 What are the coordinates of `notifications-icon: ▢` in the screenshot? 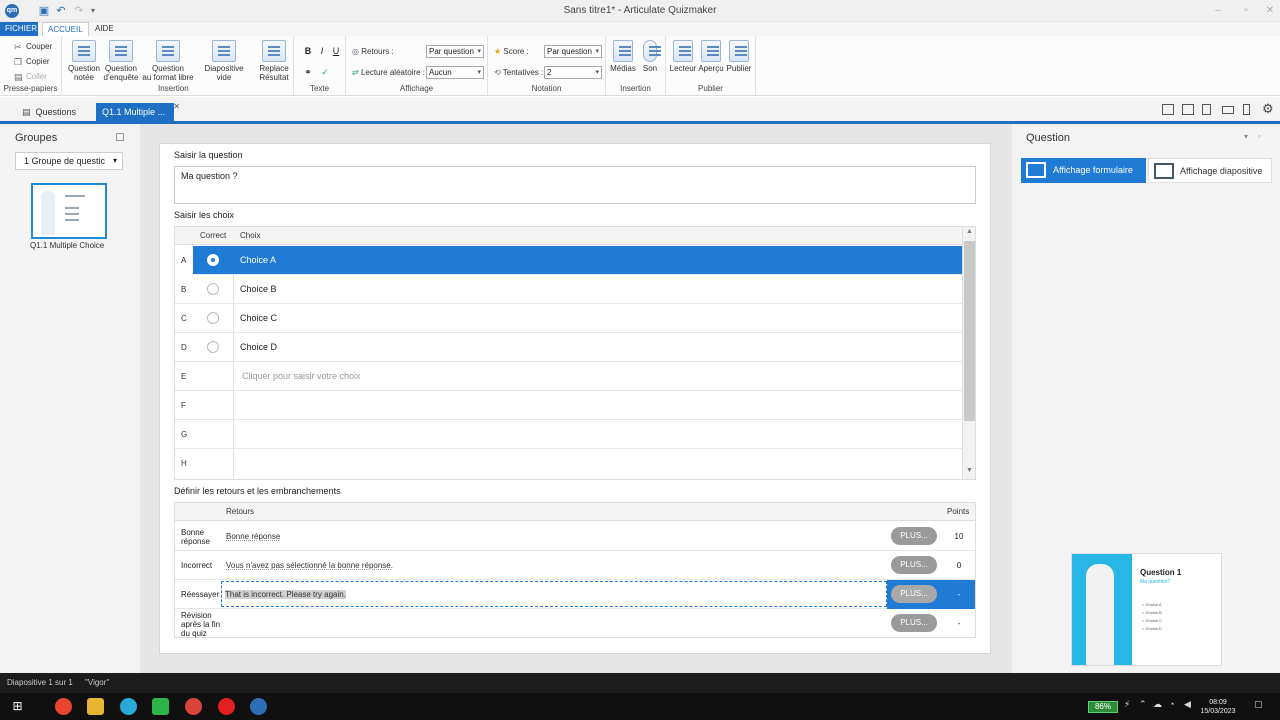 It's located at (1258, 704).